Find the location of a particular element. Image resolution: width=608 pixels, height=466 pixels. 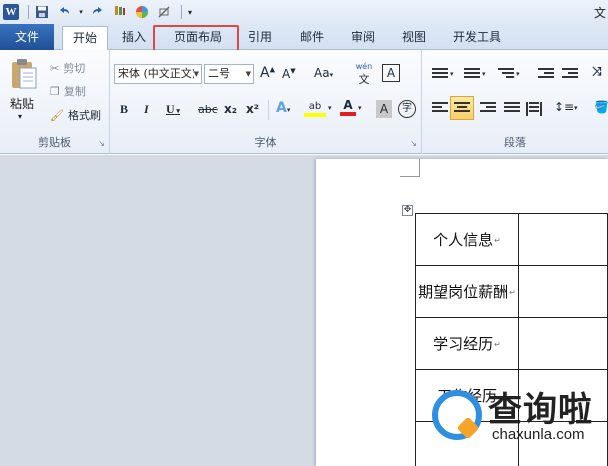

table-row: 学习经历↵ is located at coordinates (511, 343).